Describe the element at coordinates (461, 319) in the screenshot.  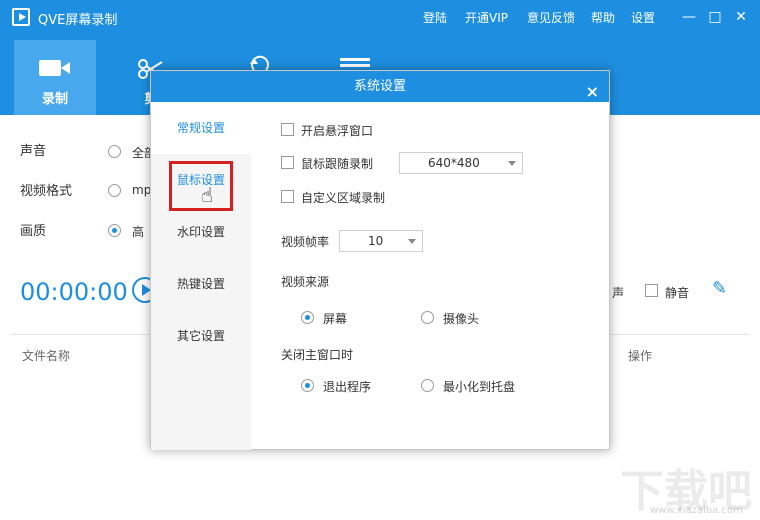
I see `source-camera-label: 摄像头` at that location.